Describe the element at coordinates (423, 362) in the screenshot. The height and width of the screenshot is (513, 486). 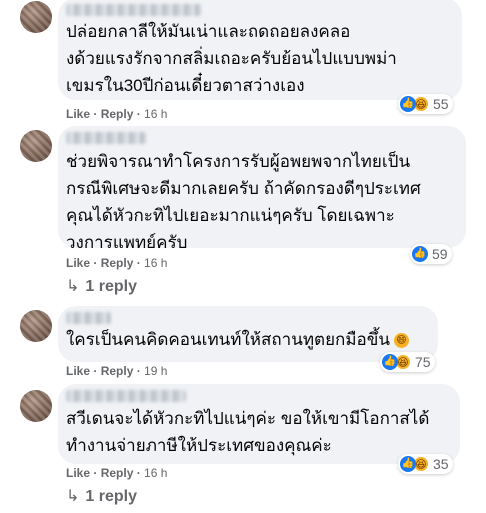
I see `reaction-count: 75` at that location.